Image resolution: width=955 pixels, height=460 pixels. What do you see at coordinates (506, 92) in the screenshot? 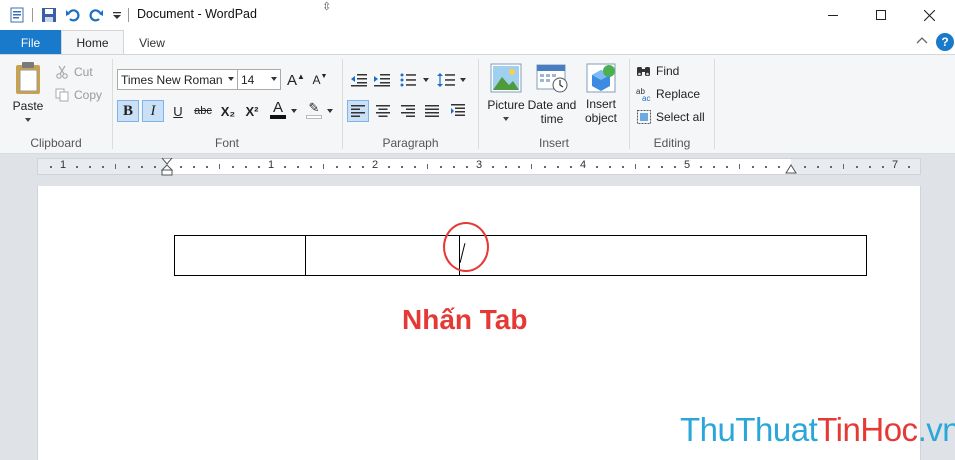
I see `picture-button: Picture` at bounding box center [506, 92].